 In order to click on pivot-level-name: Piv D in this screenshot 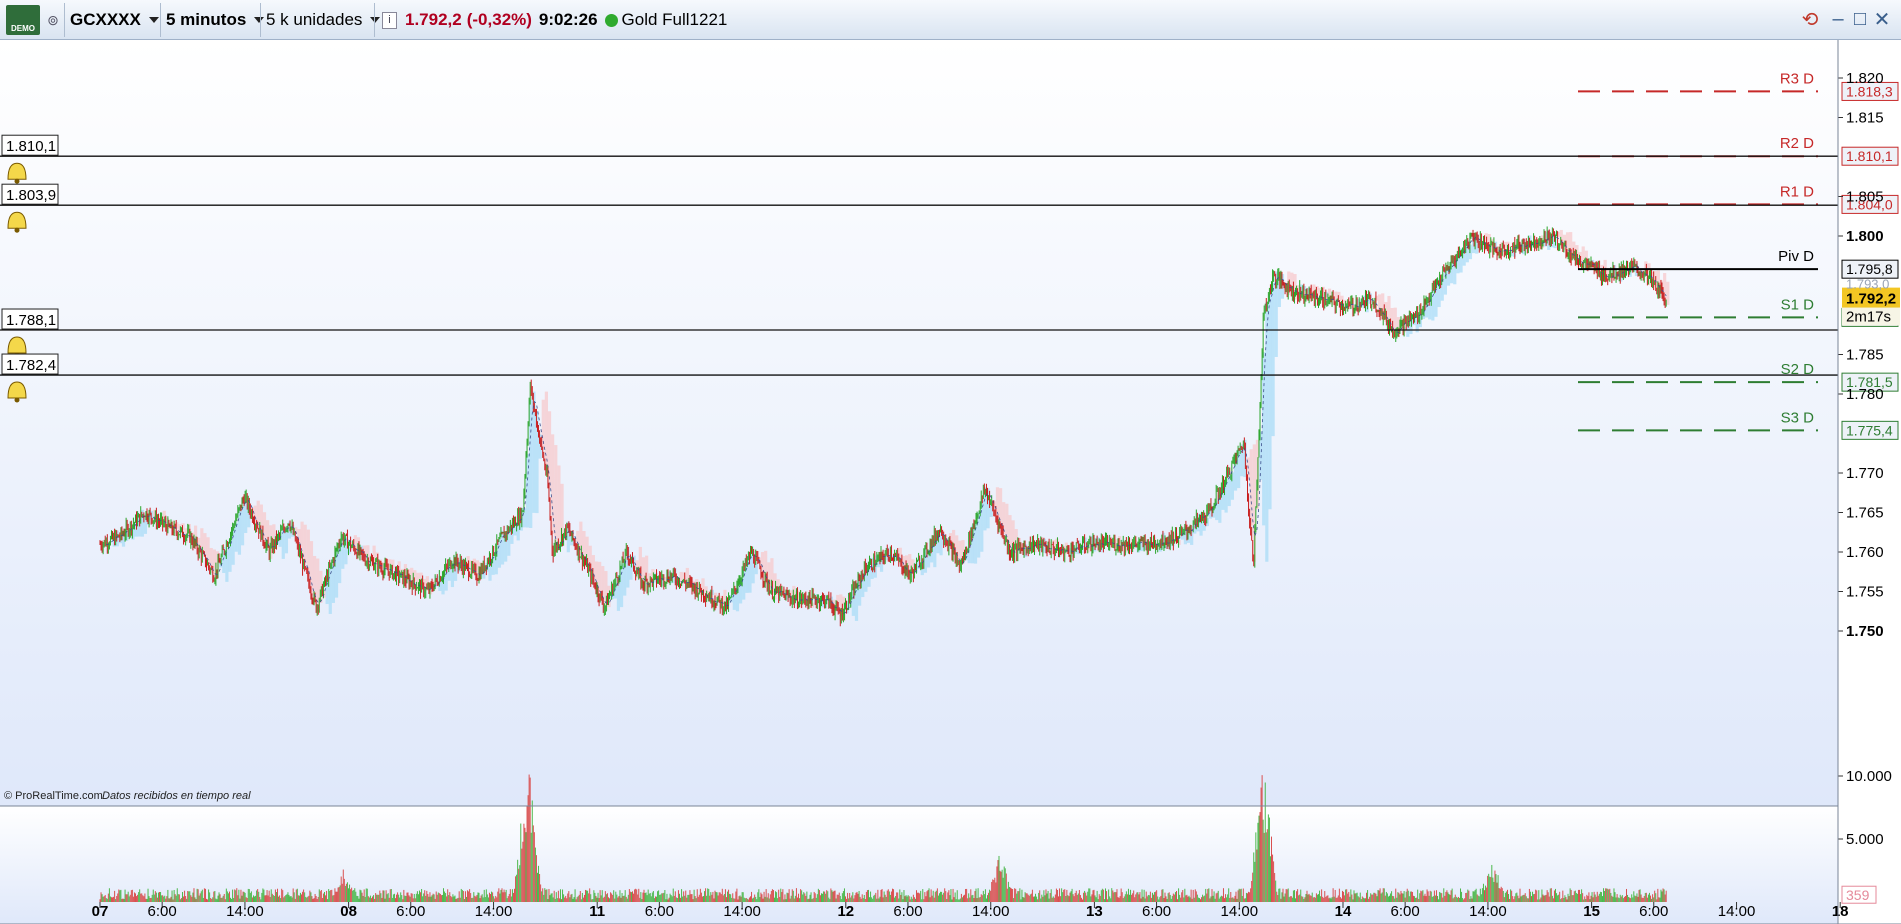, I will do `click(1796, 256)`.